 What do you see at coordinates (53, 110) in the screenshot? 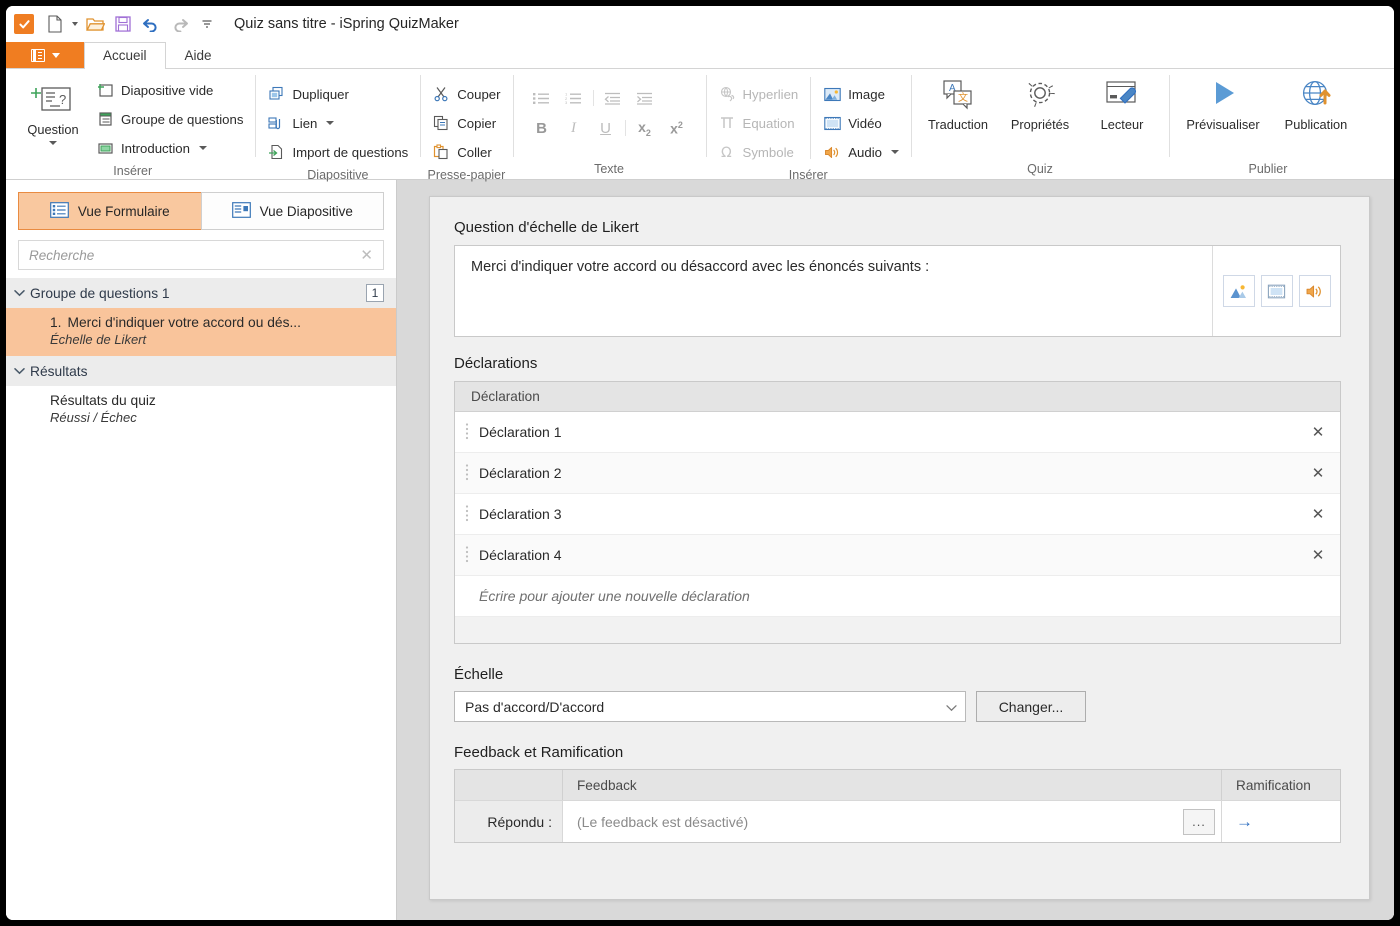
I see `question-button: ? Question` at bounding box center [53, 110].